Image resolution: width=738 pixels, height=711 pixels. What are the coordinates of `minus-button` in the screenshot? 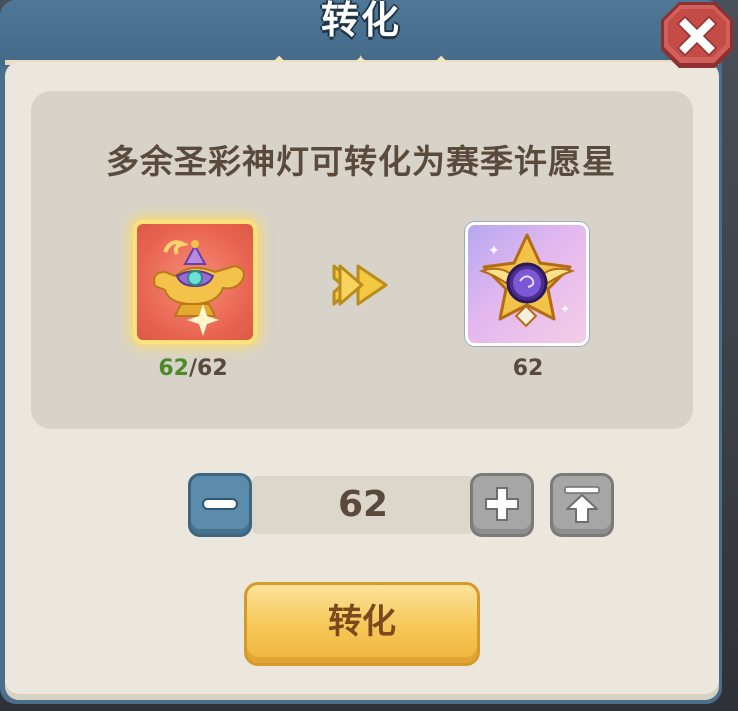 It's located at (220, 505).